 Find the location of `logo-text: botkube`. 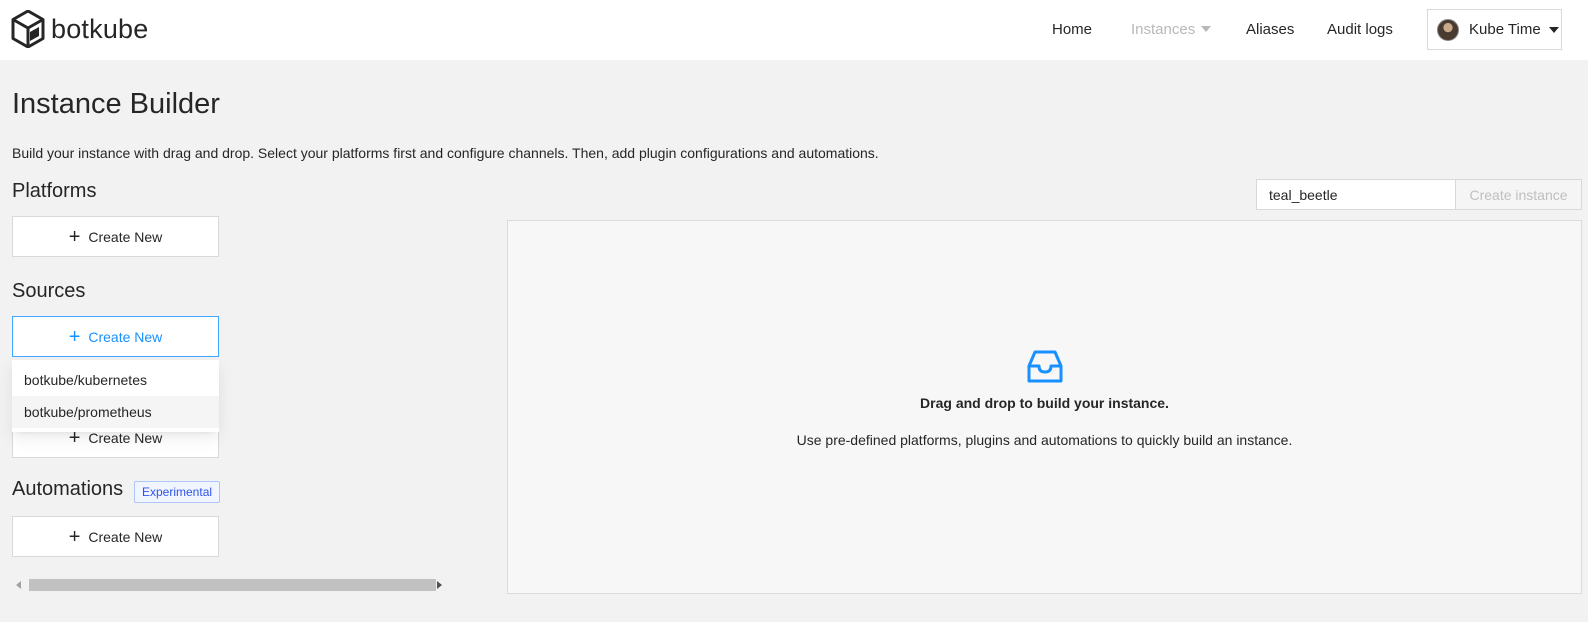

logo-text: botkube is located at coordinates (100, 28).